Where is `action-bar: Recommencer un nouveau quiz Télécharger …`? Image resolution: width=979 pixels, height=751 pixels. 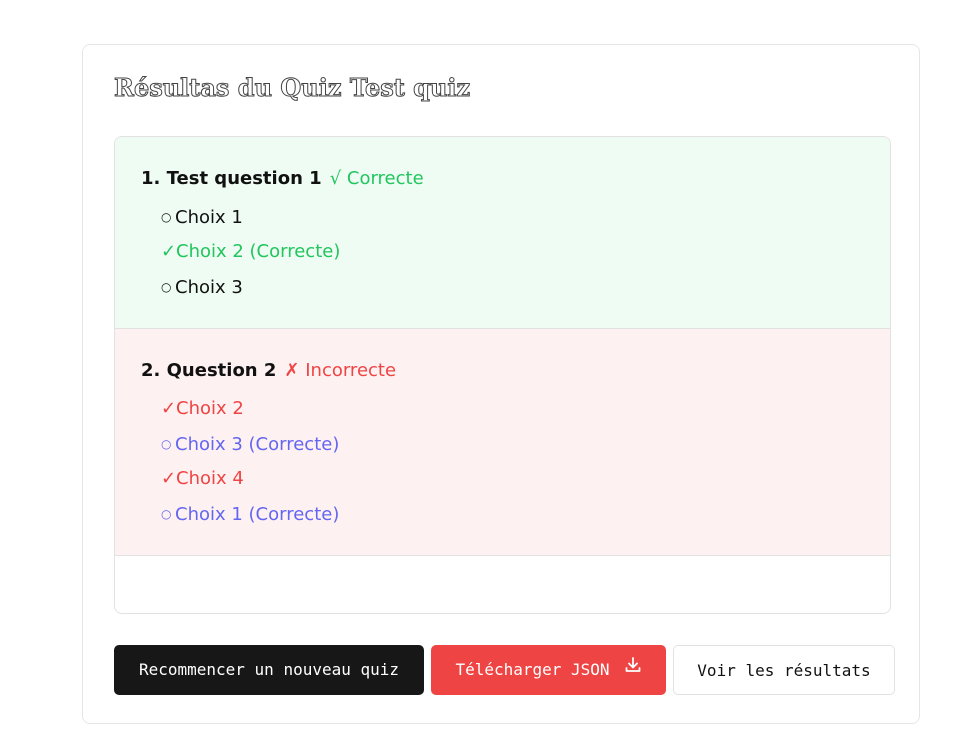
action-bar: Recommencer un nouveau quiz Télécharger … is located at coordinates (504, 670).